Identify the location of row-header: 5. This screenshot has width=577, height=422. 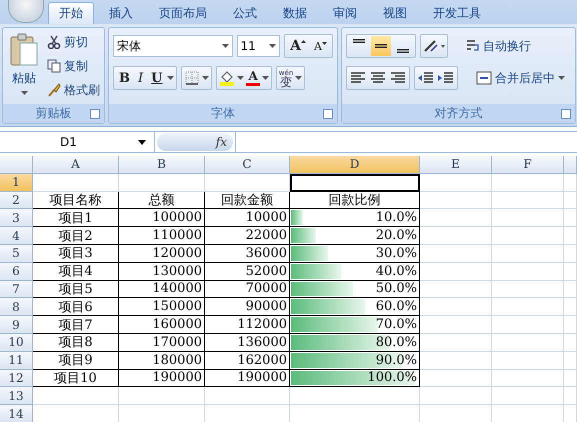
(16, 253).